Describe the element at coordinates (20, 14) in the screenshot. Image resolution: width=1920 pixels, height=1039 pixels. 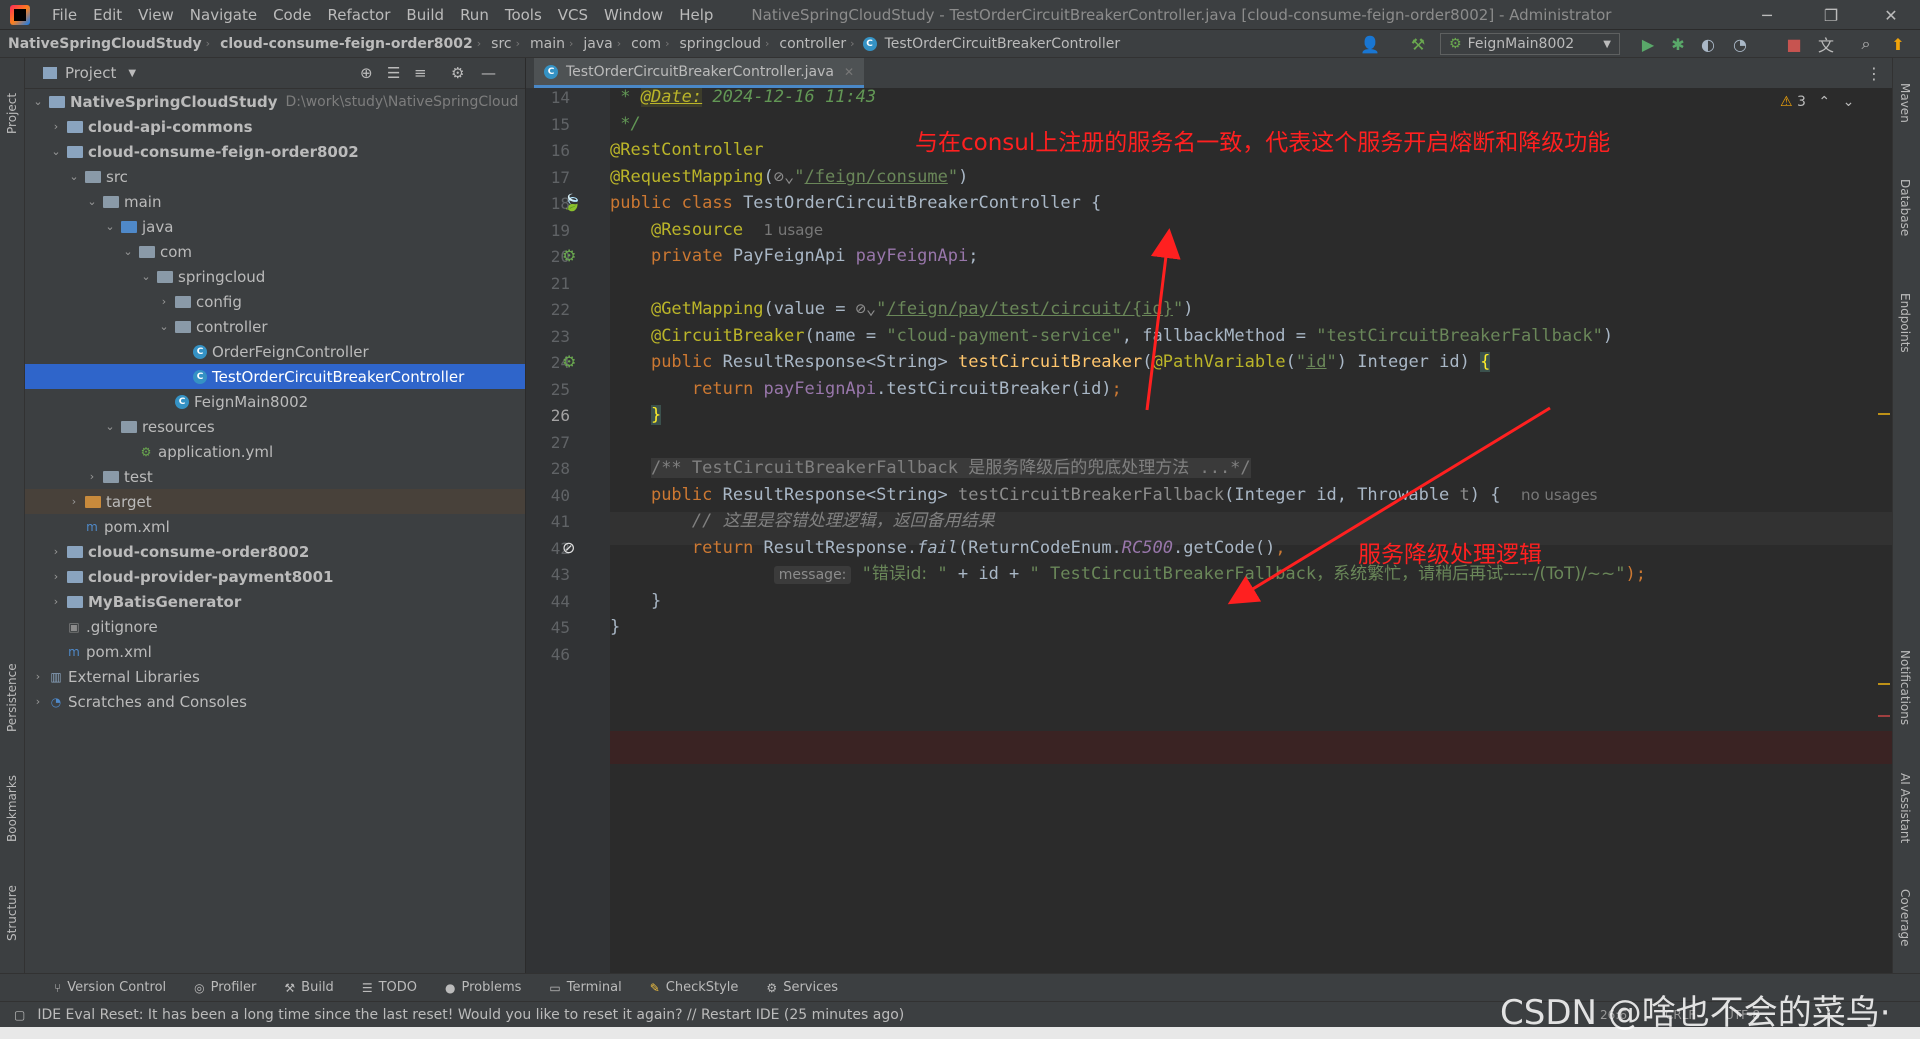
I see `intellij-logo-icon` at that location.